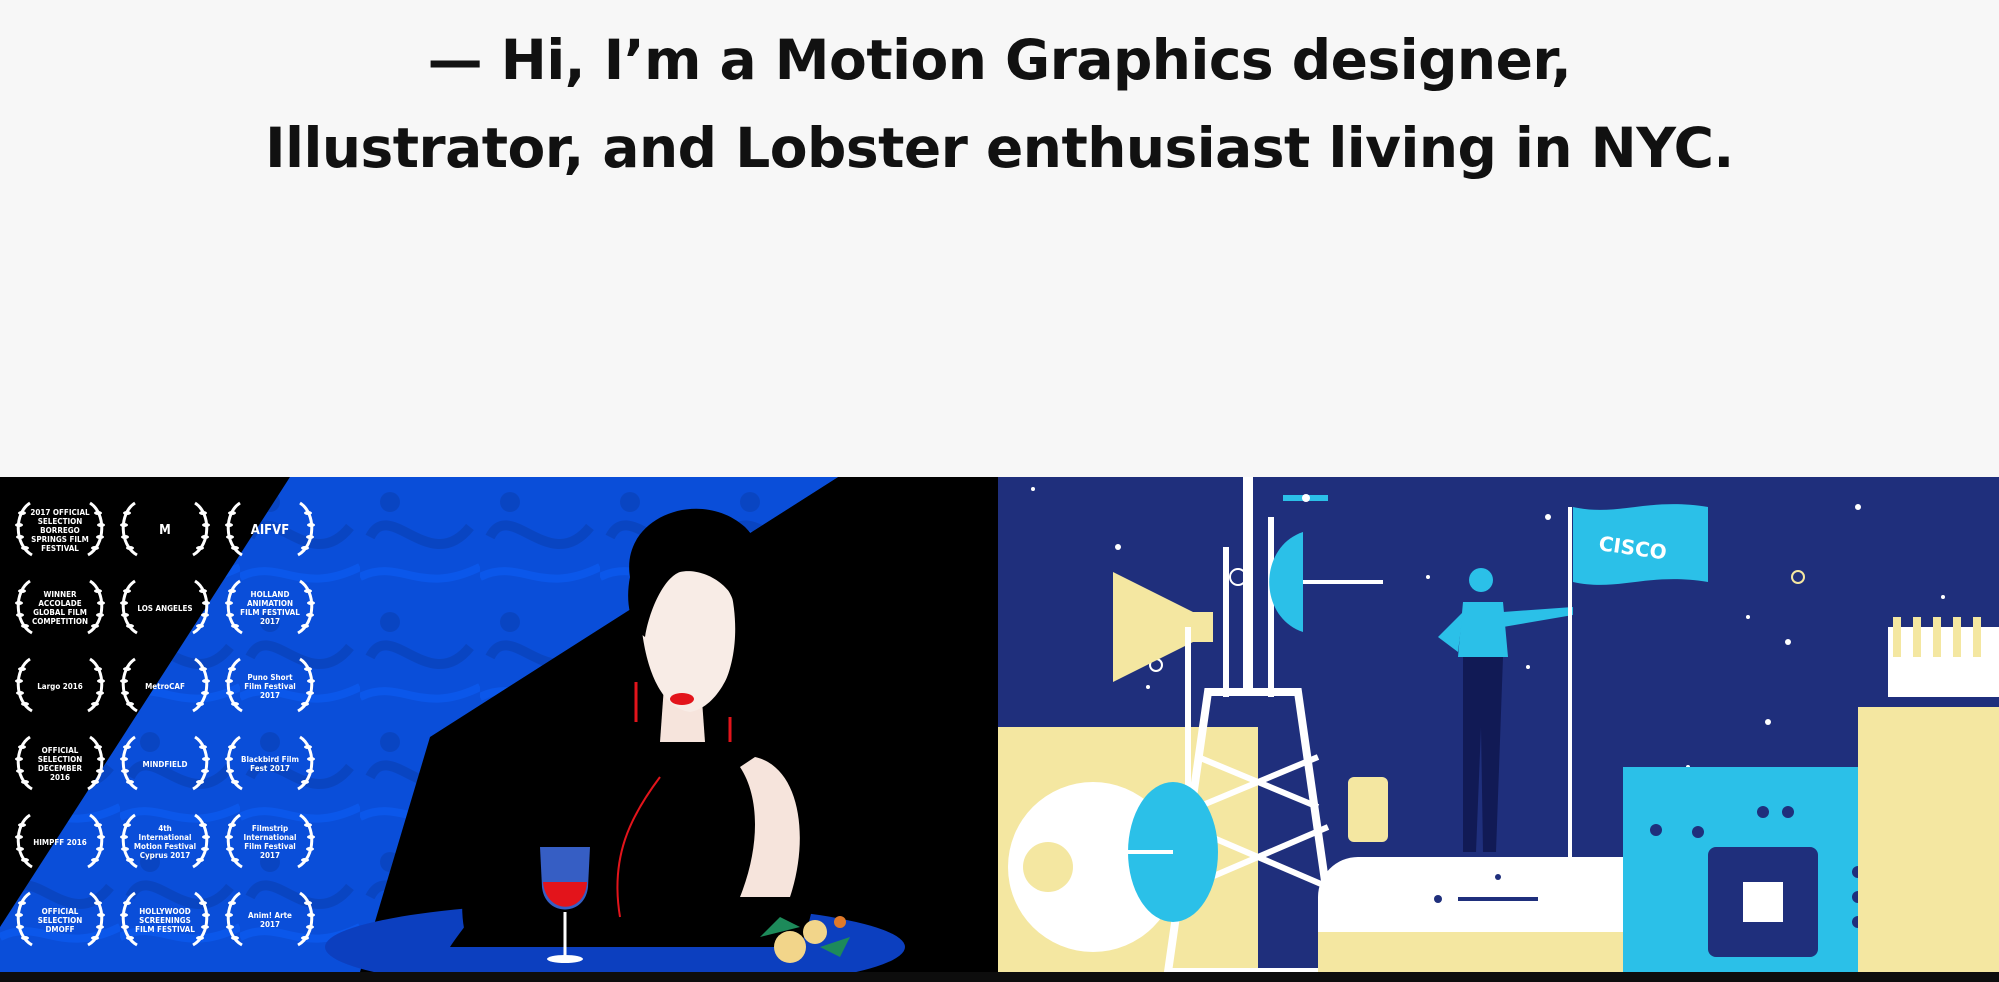 This screenshot has width=1999, height=982. I want to click on award-laurel: MetroCAF, so click(165, 684).